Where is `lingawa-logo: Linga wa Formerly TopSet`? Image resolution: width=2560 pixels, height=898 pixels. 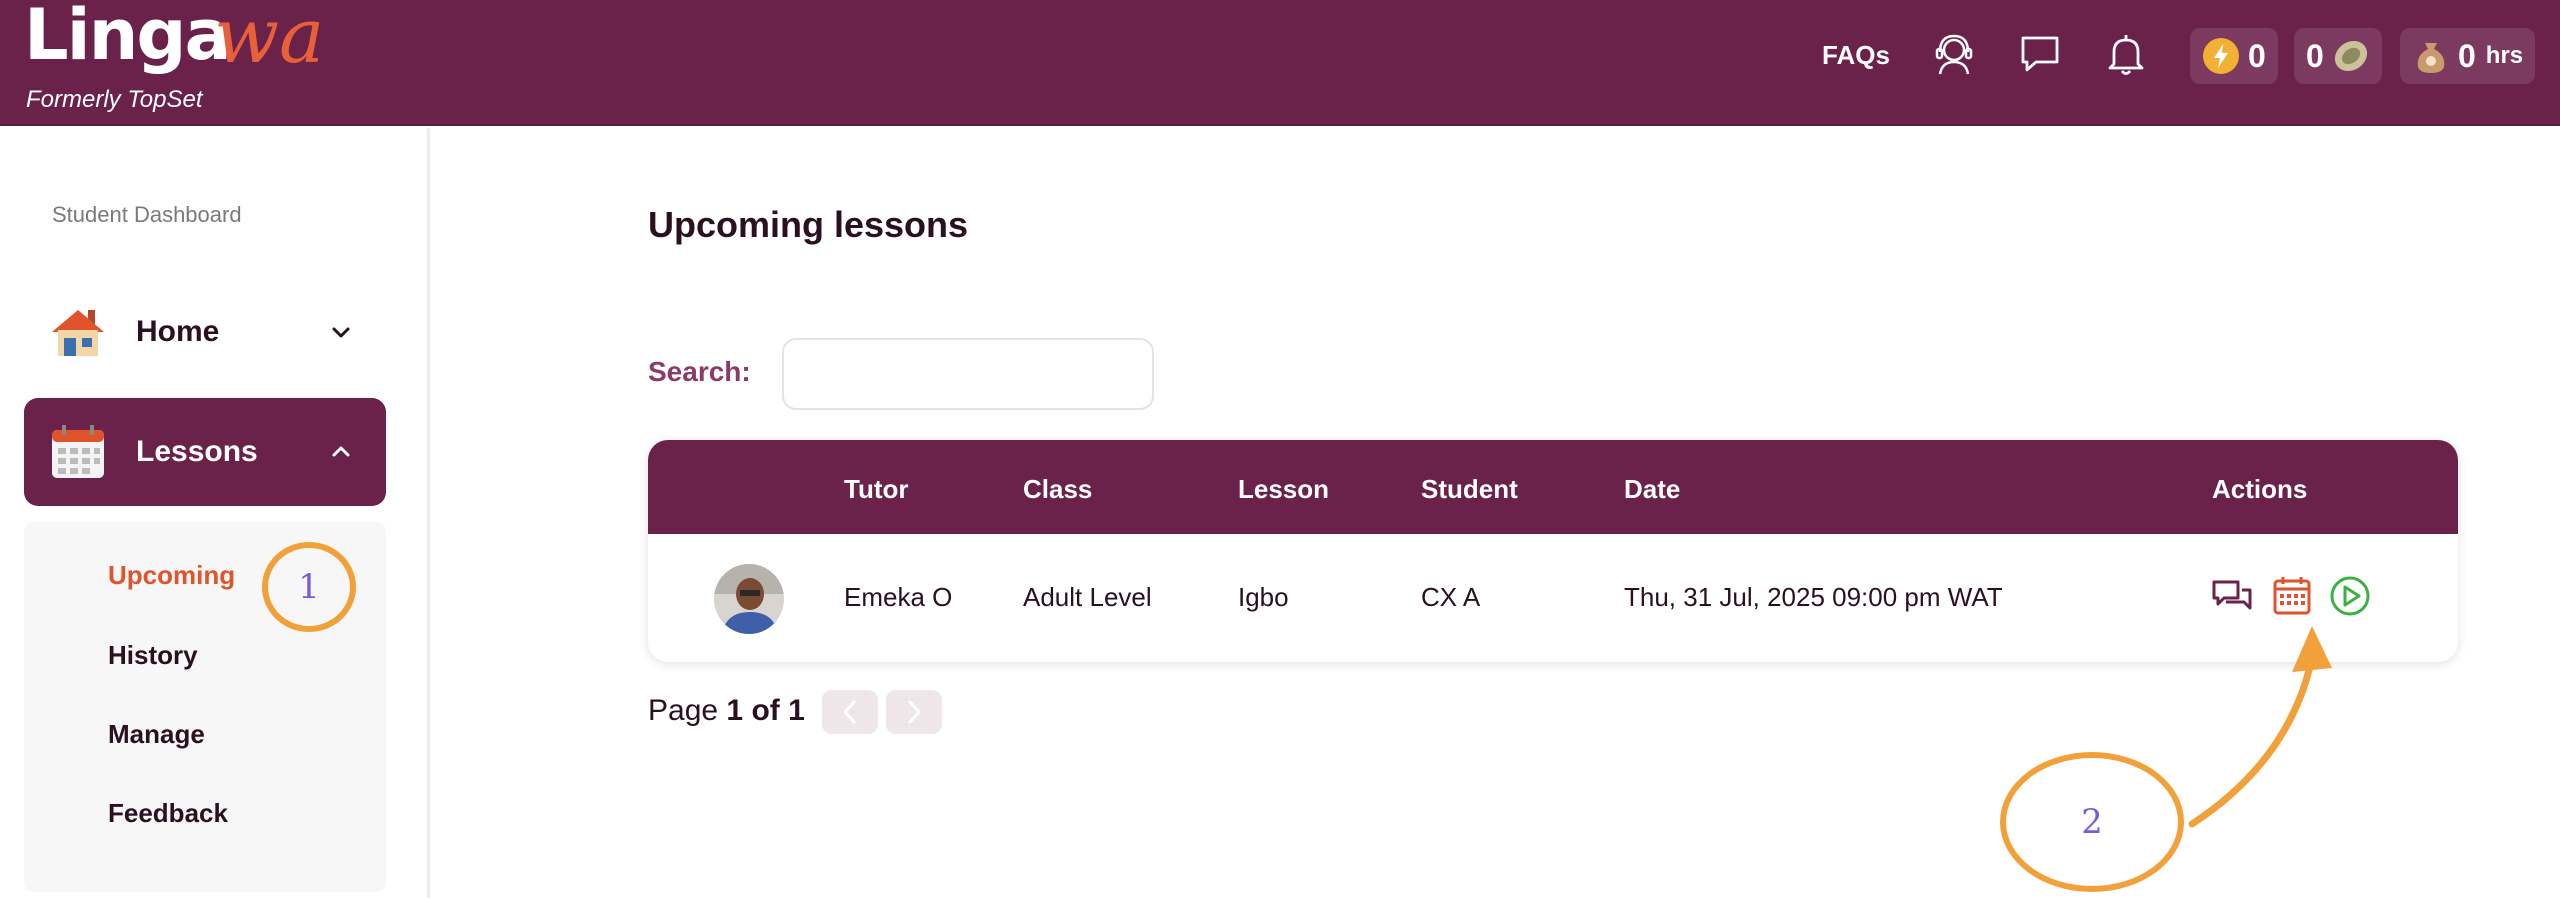
lingawa-logo: Linga wa Formerly TopSet is located at coordinates (184, 57).